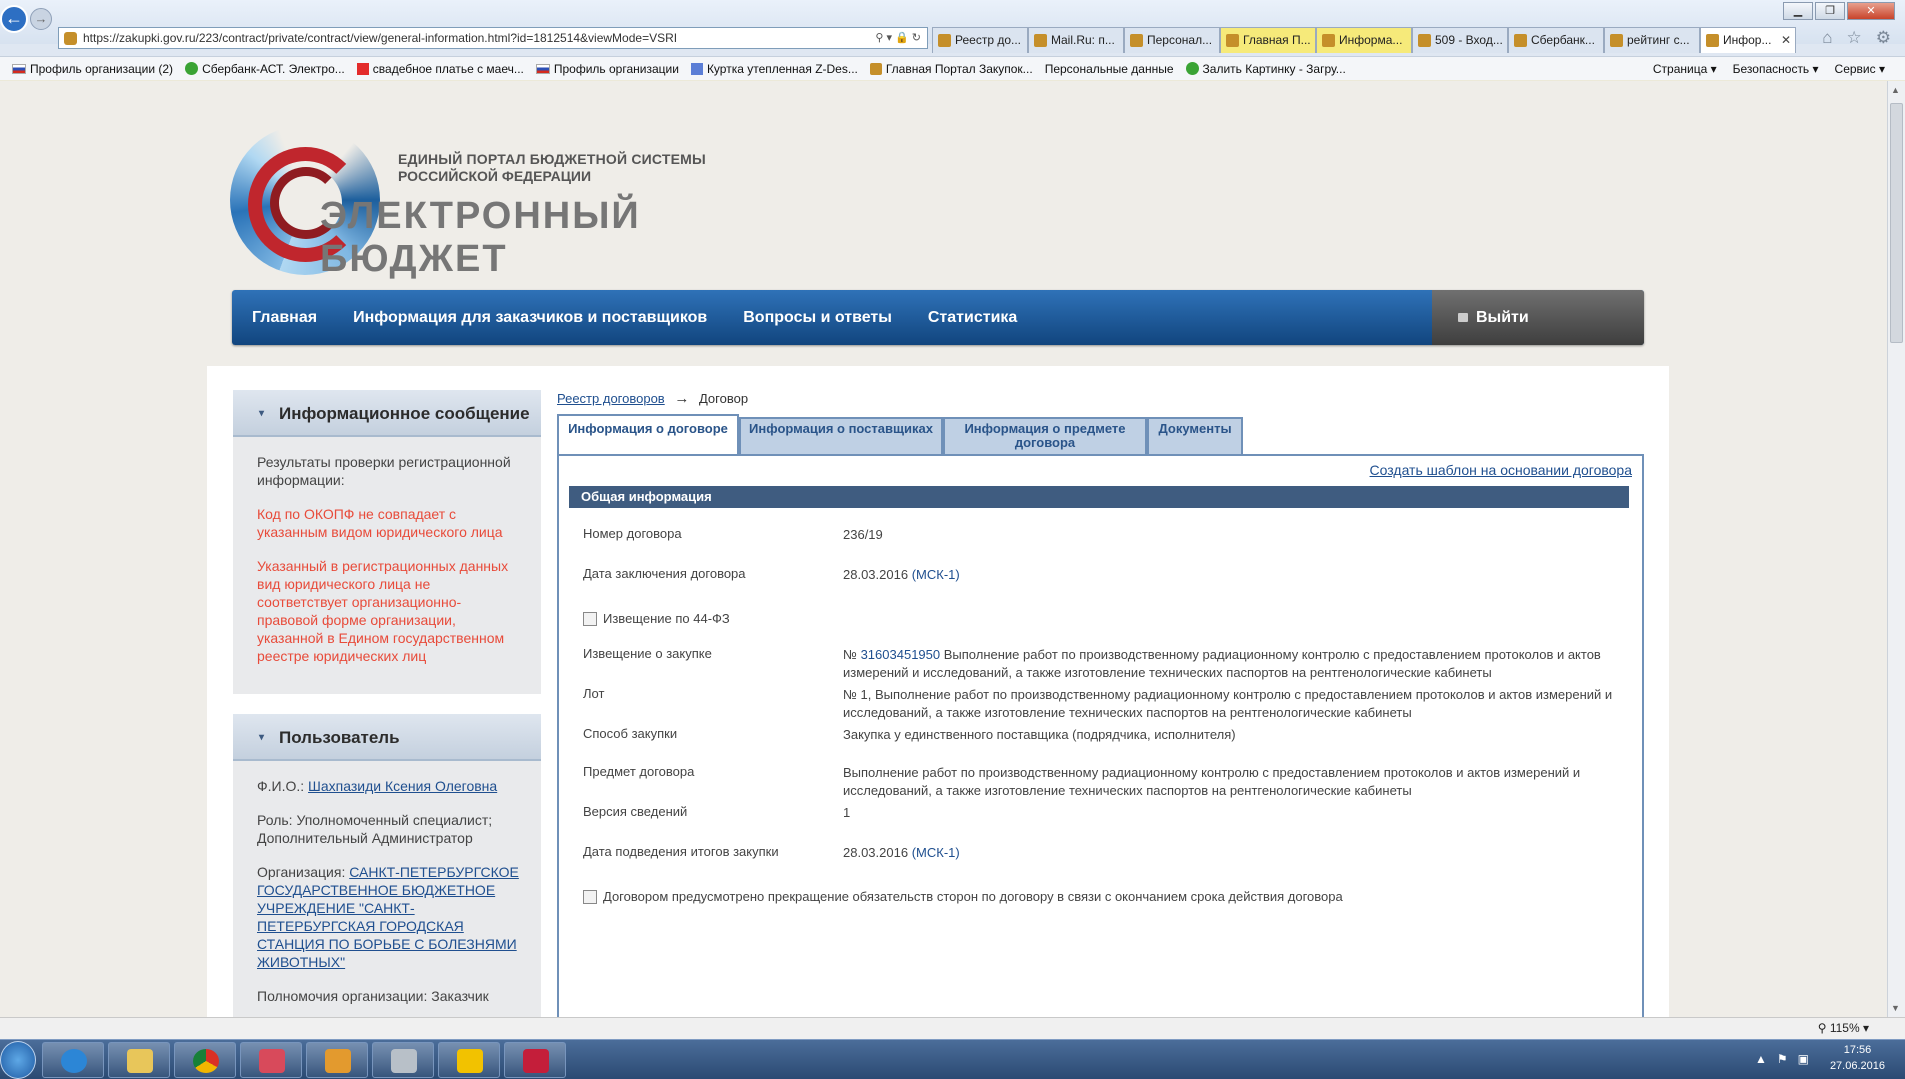 The width and height of the screenshot is (1905, 1079). What do you see at coordinates (876, 852) in the screenshot?
I see `result-date-value: 28.03.2016` at bounding box center [876, 852].